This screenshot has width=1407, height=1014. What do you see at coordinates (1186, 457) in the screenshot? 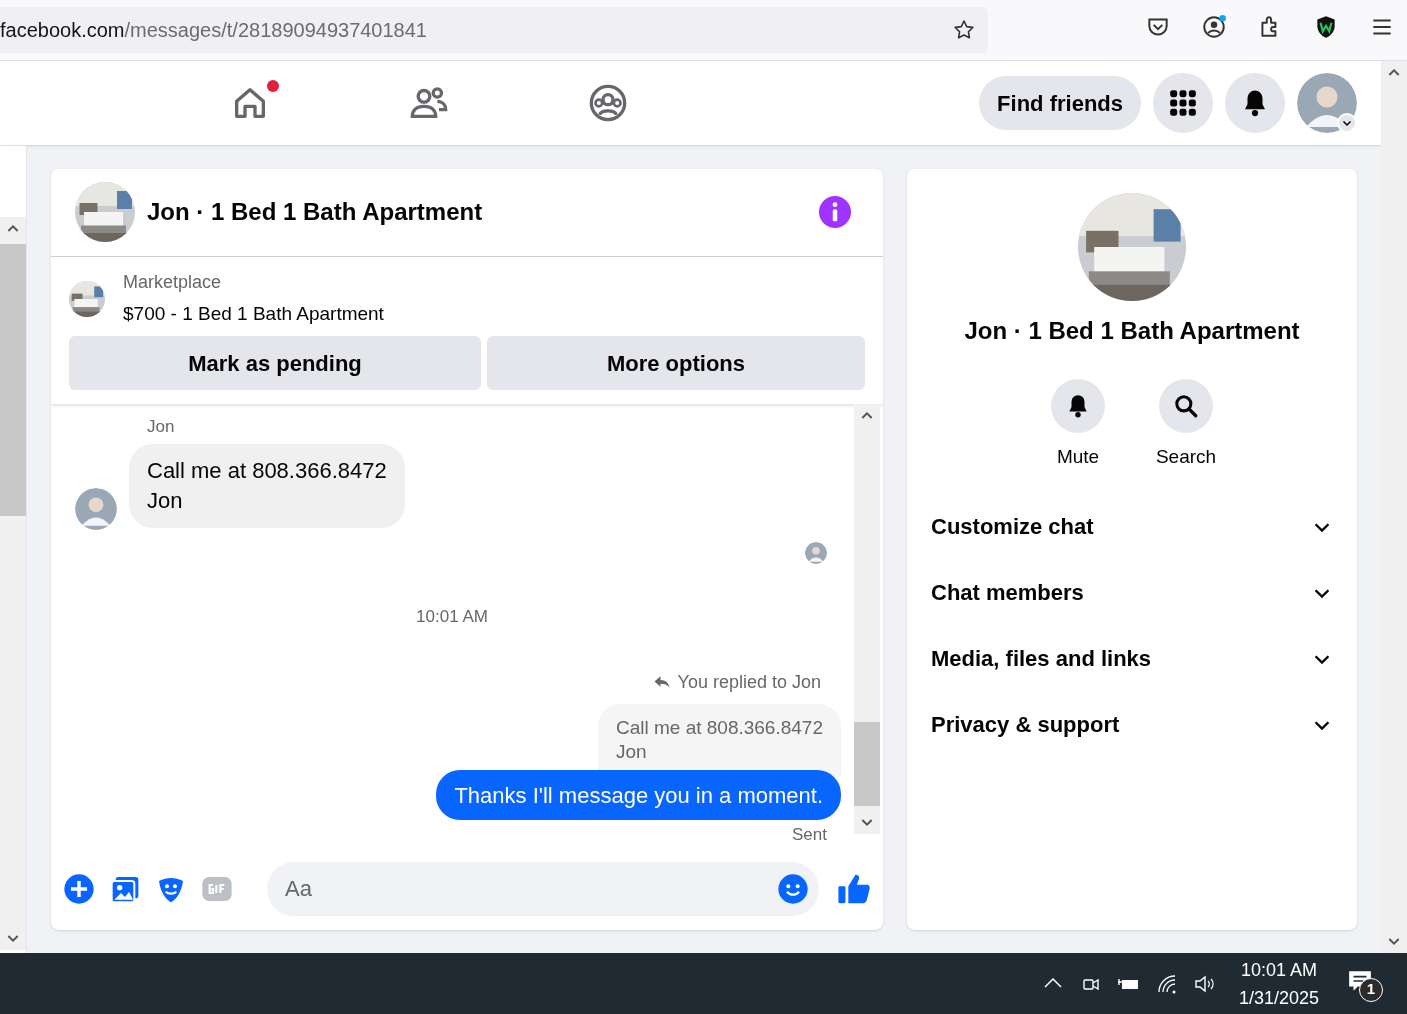
I see `action-label: Search` at bounding box center [1186, 457].